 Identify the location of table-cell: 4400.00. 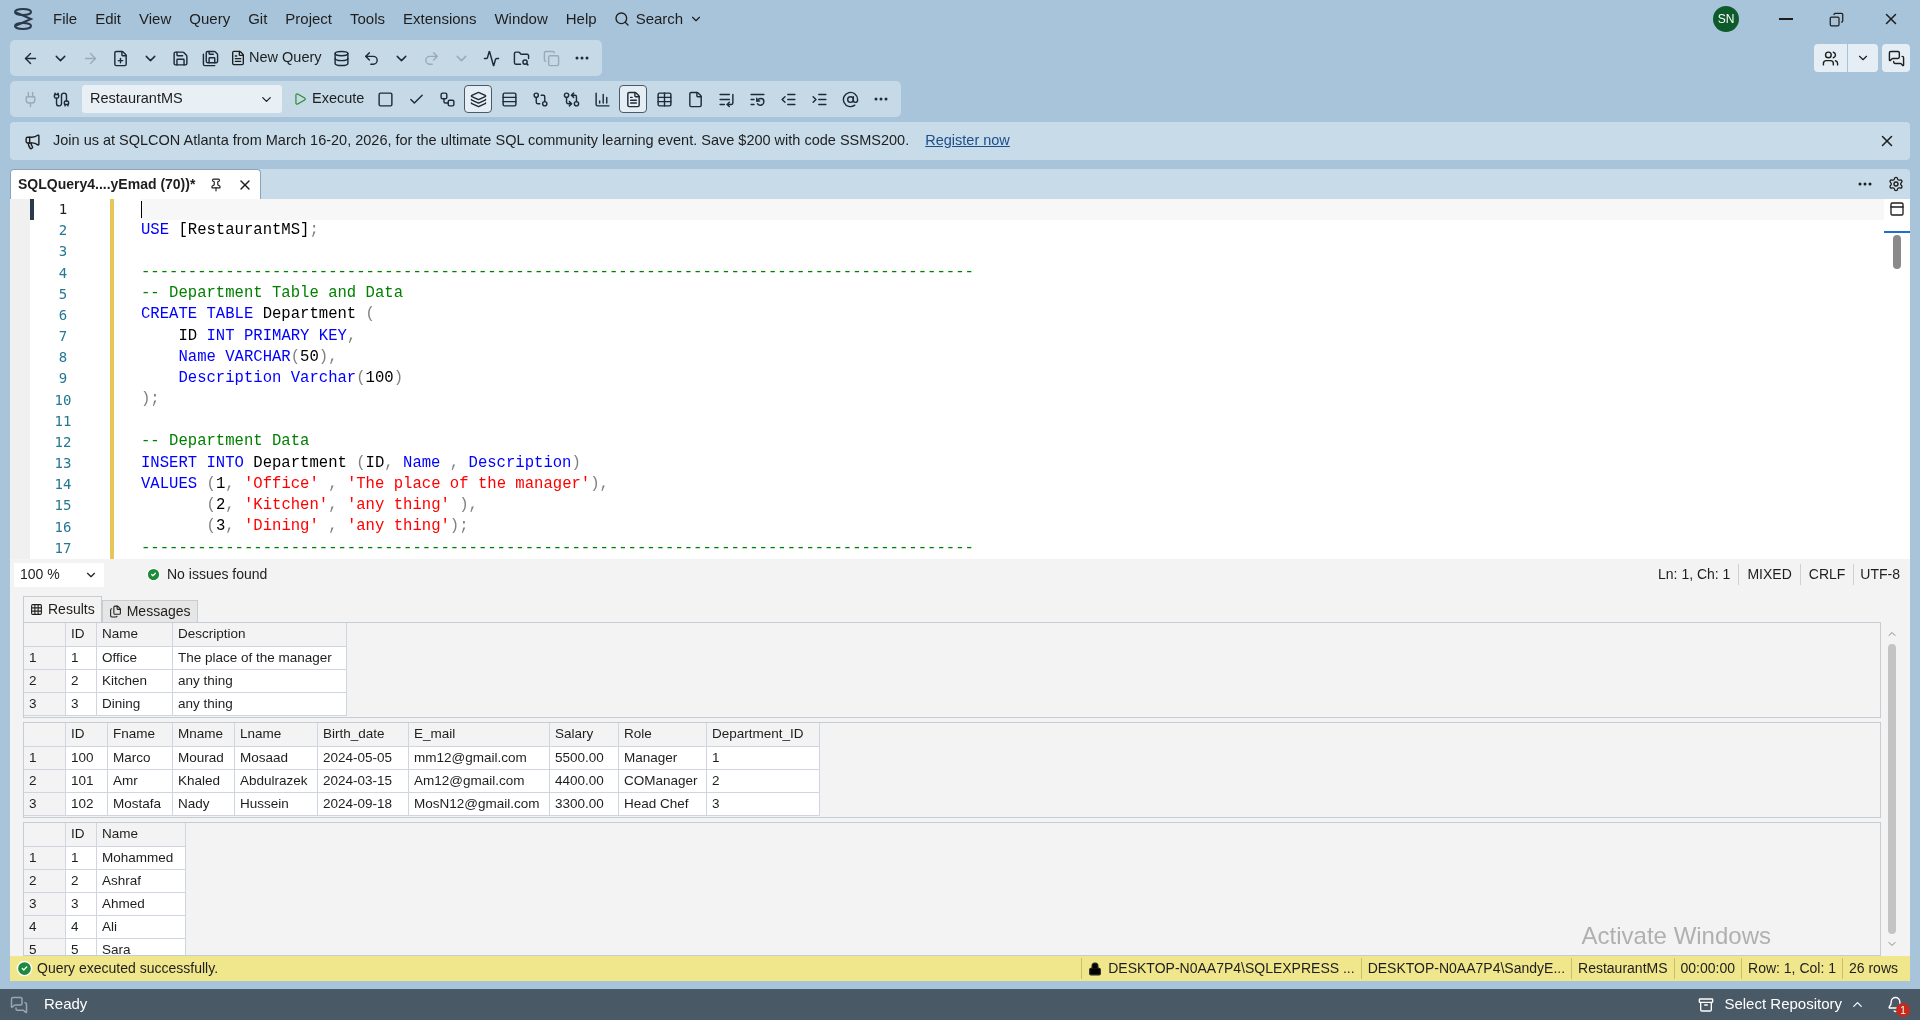
(584, 781).